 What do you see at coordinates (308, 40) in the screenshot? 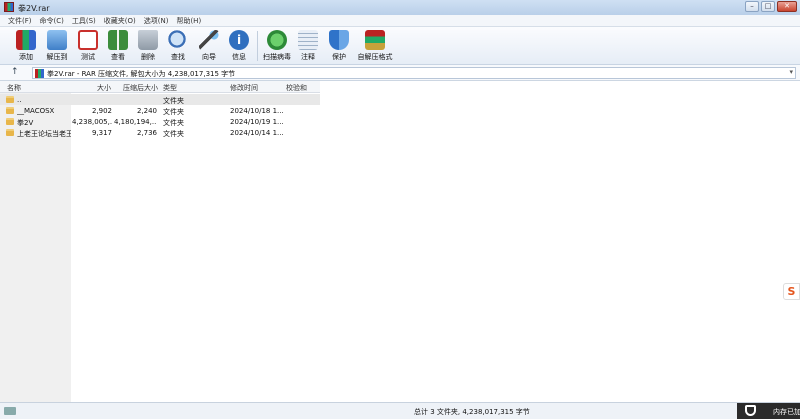
I see `comment-note-icon` at bounding box center [308, 40].